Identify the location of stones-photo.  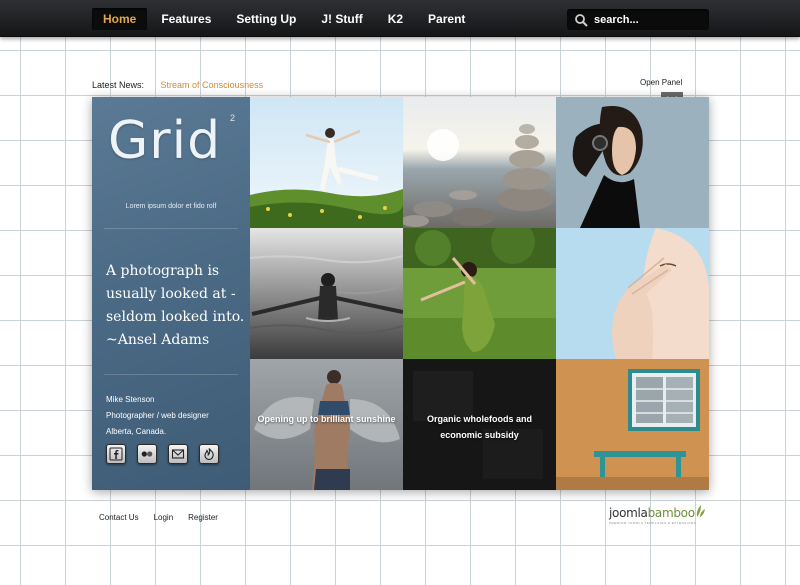
(479, 162).